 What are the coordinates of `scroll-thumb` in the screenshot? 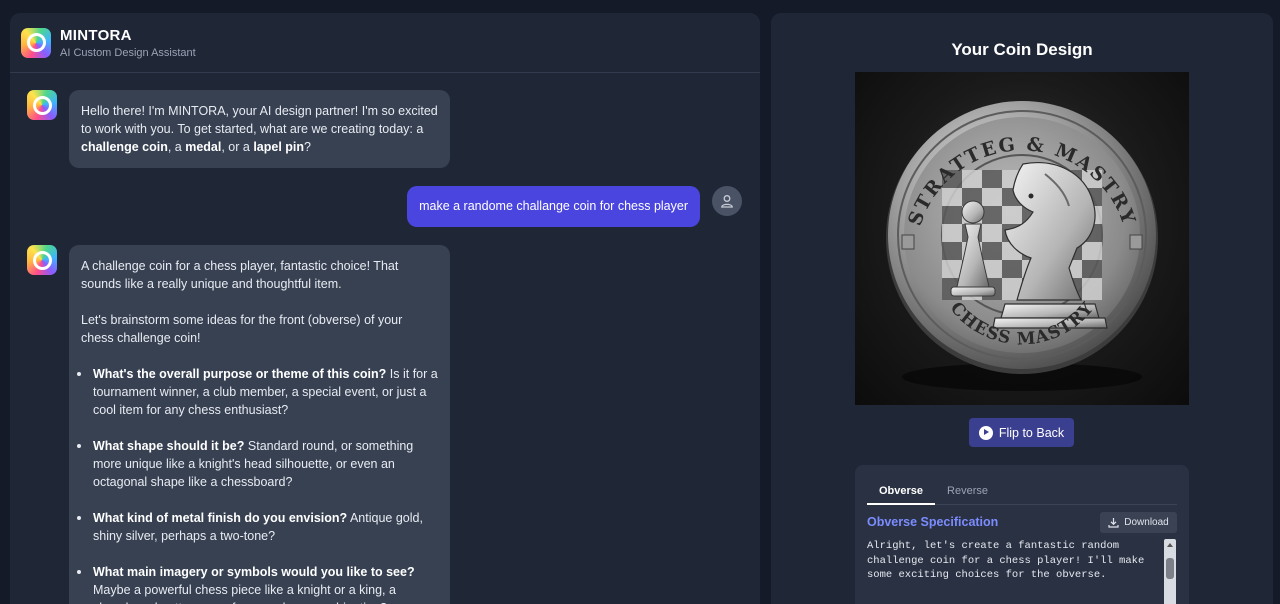 It's located at (1170, 568).